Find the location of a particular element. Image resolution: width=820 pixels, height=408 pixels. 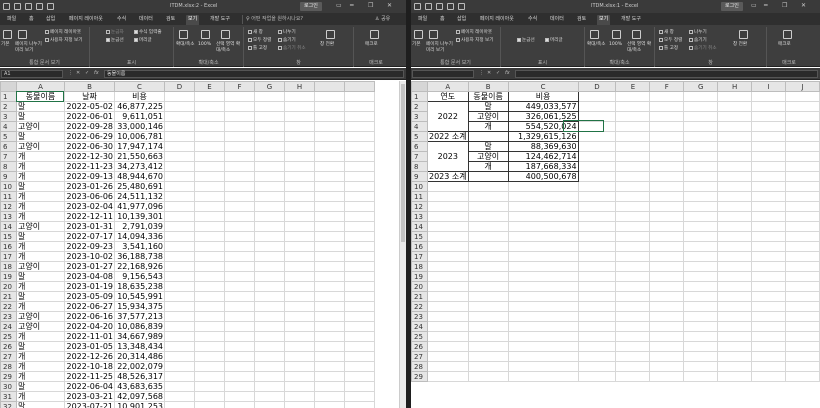

cell: 개 is located at coordinates (40, 166).